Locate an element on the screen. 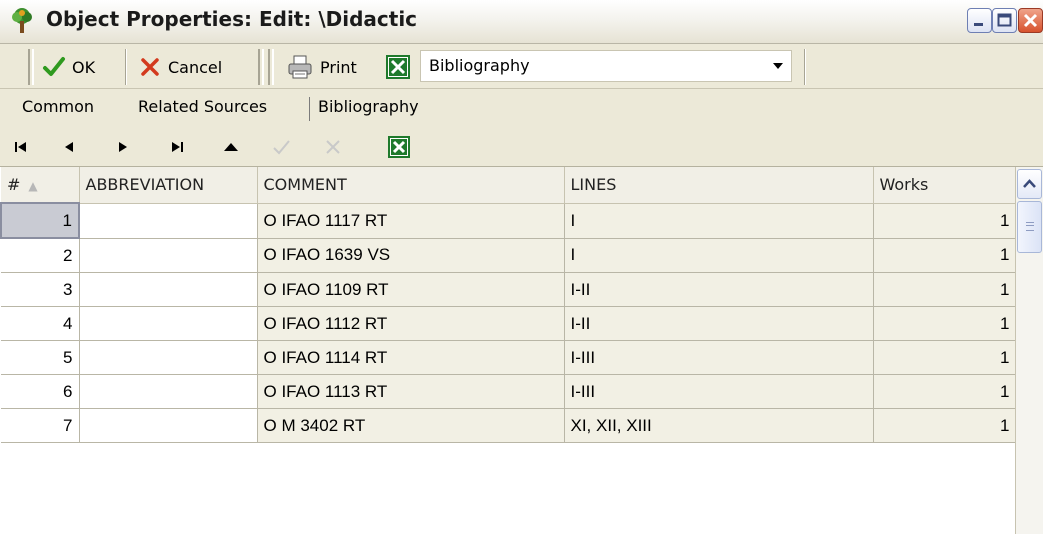 This screenshot has width=1043, height=534. scrollbar-thumb is located at coordinates (1029, 227).